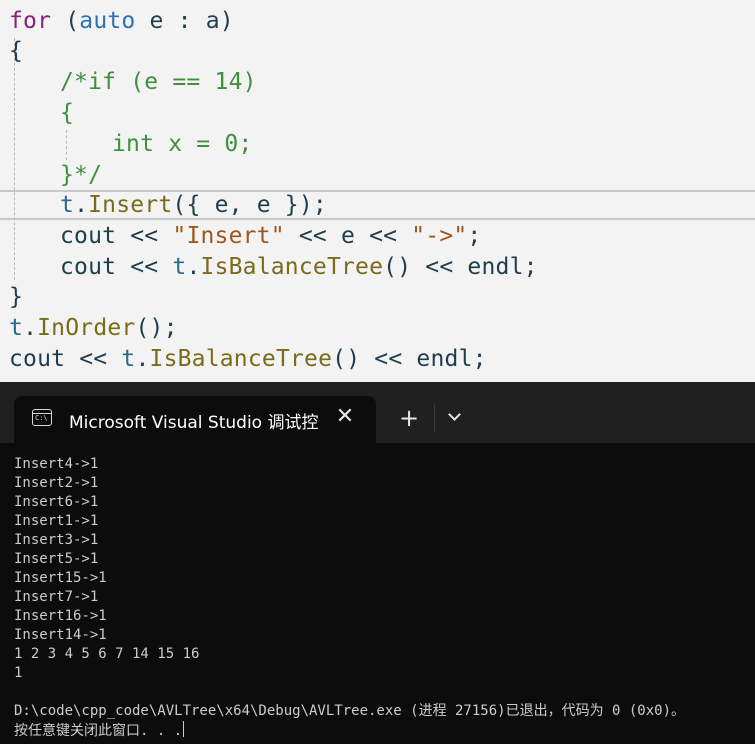  What do you see at coordinates (56, 597) in the screenshot?
I see `output-line: Insert7->1` at bounding box center [56, 597].